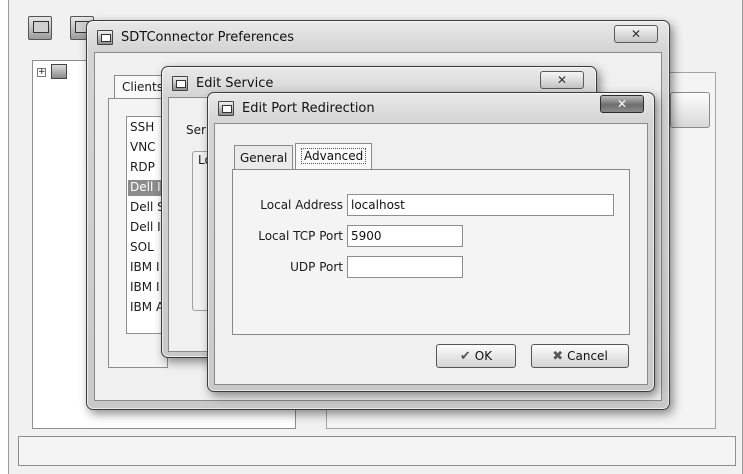 The height and width of the screenshot is (474, 743). I want to click on tab-general-label: General, so click(264, 158).